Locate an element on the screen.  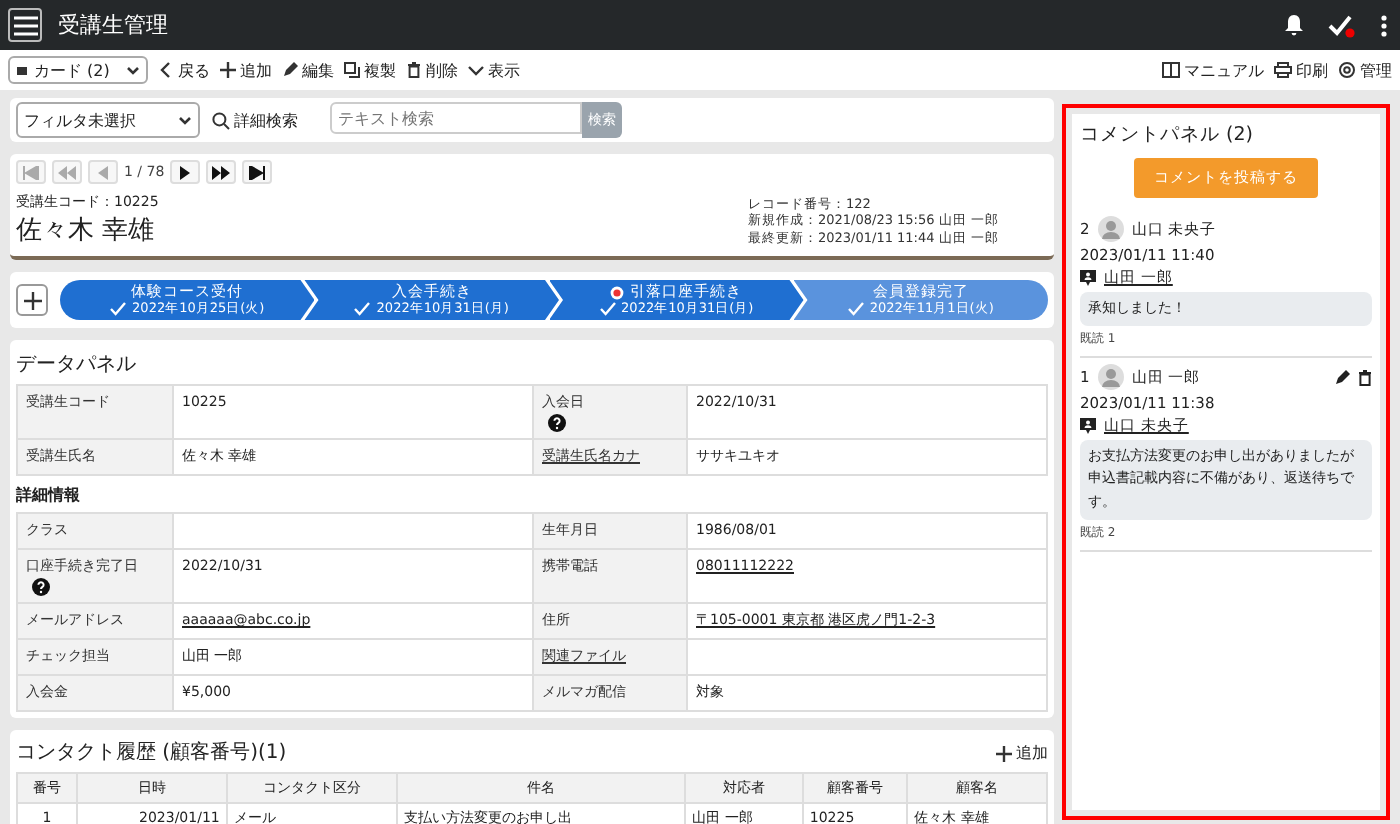
view-select: カード (2) is located at coordinates (78, 70).